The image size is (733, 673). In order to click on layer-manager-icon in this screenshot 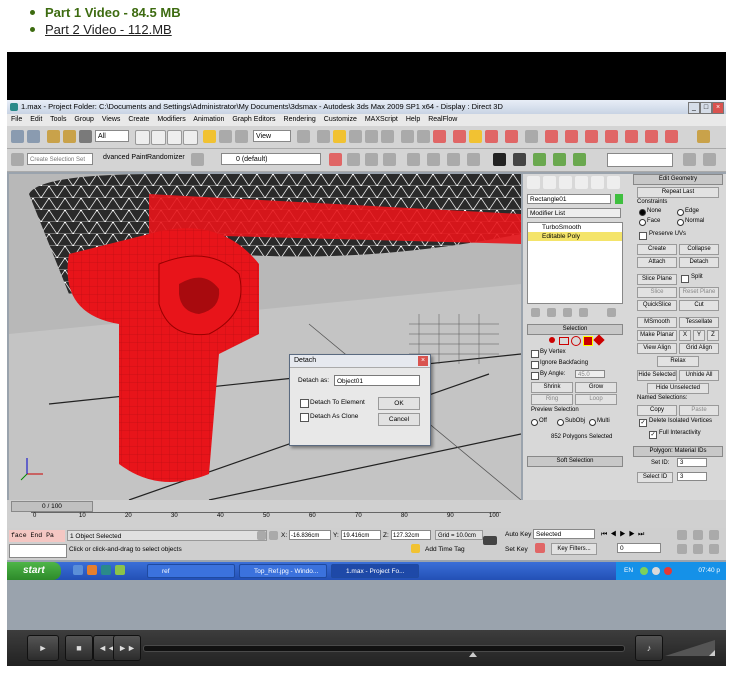, I will do `click(459, 136)`.